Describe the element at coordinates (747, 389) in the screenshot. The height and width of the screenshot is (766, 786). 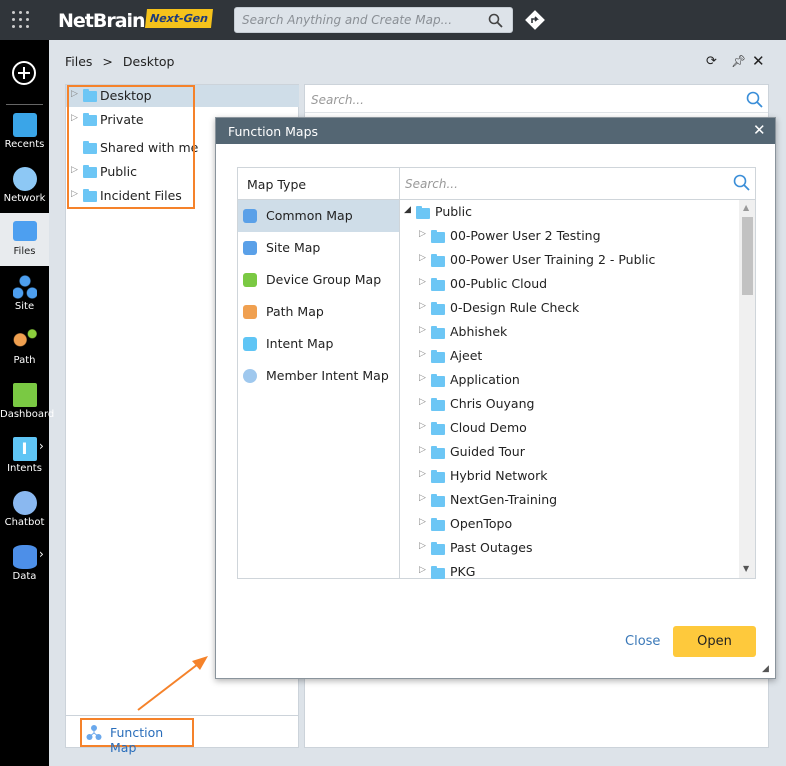
I see `scrollbar: ▲ ▼` at that location.